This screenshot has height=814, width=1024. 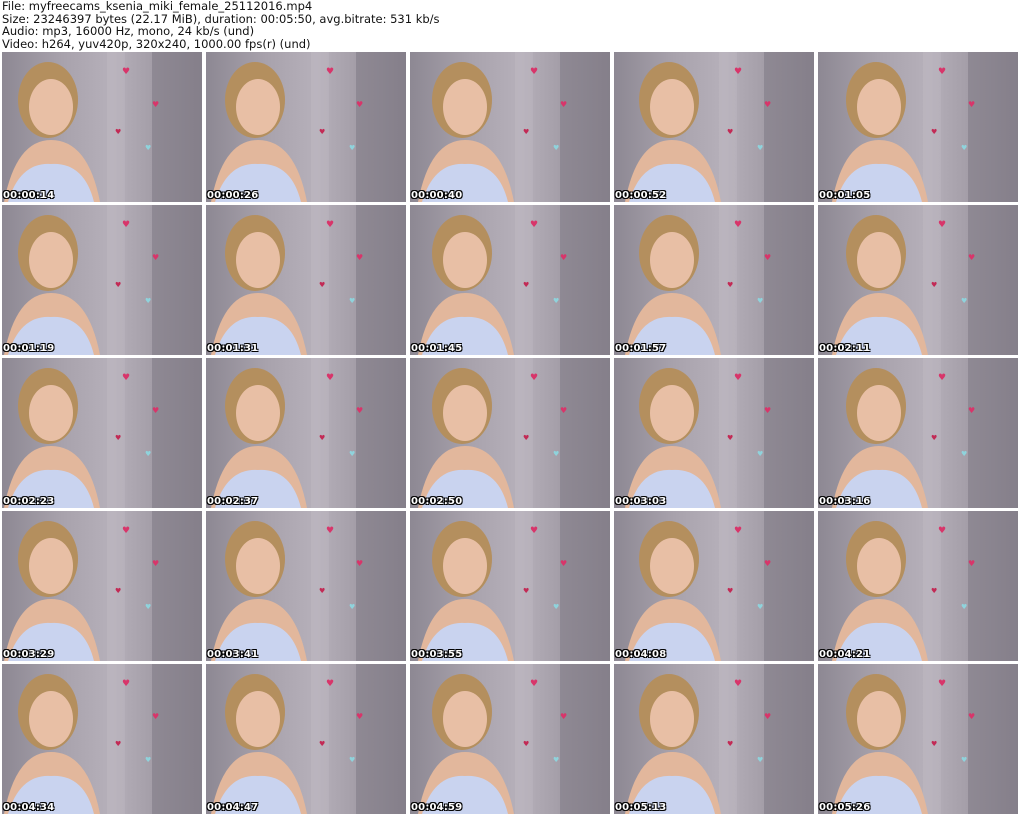 What do you see at coordinates (437, 807) in the screenshot?
I see `thumbnail-timestamp: 00:04:59` at bounding box center [437, 807].